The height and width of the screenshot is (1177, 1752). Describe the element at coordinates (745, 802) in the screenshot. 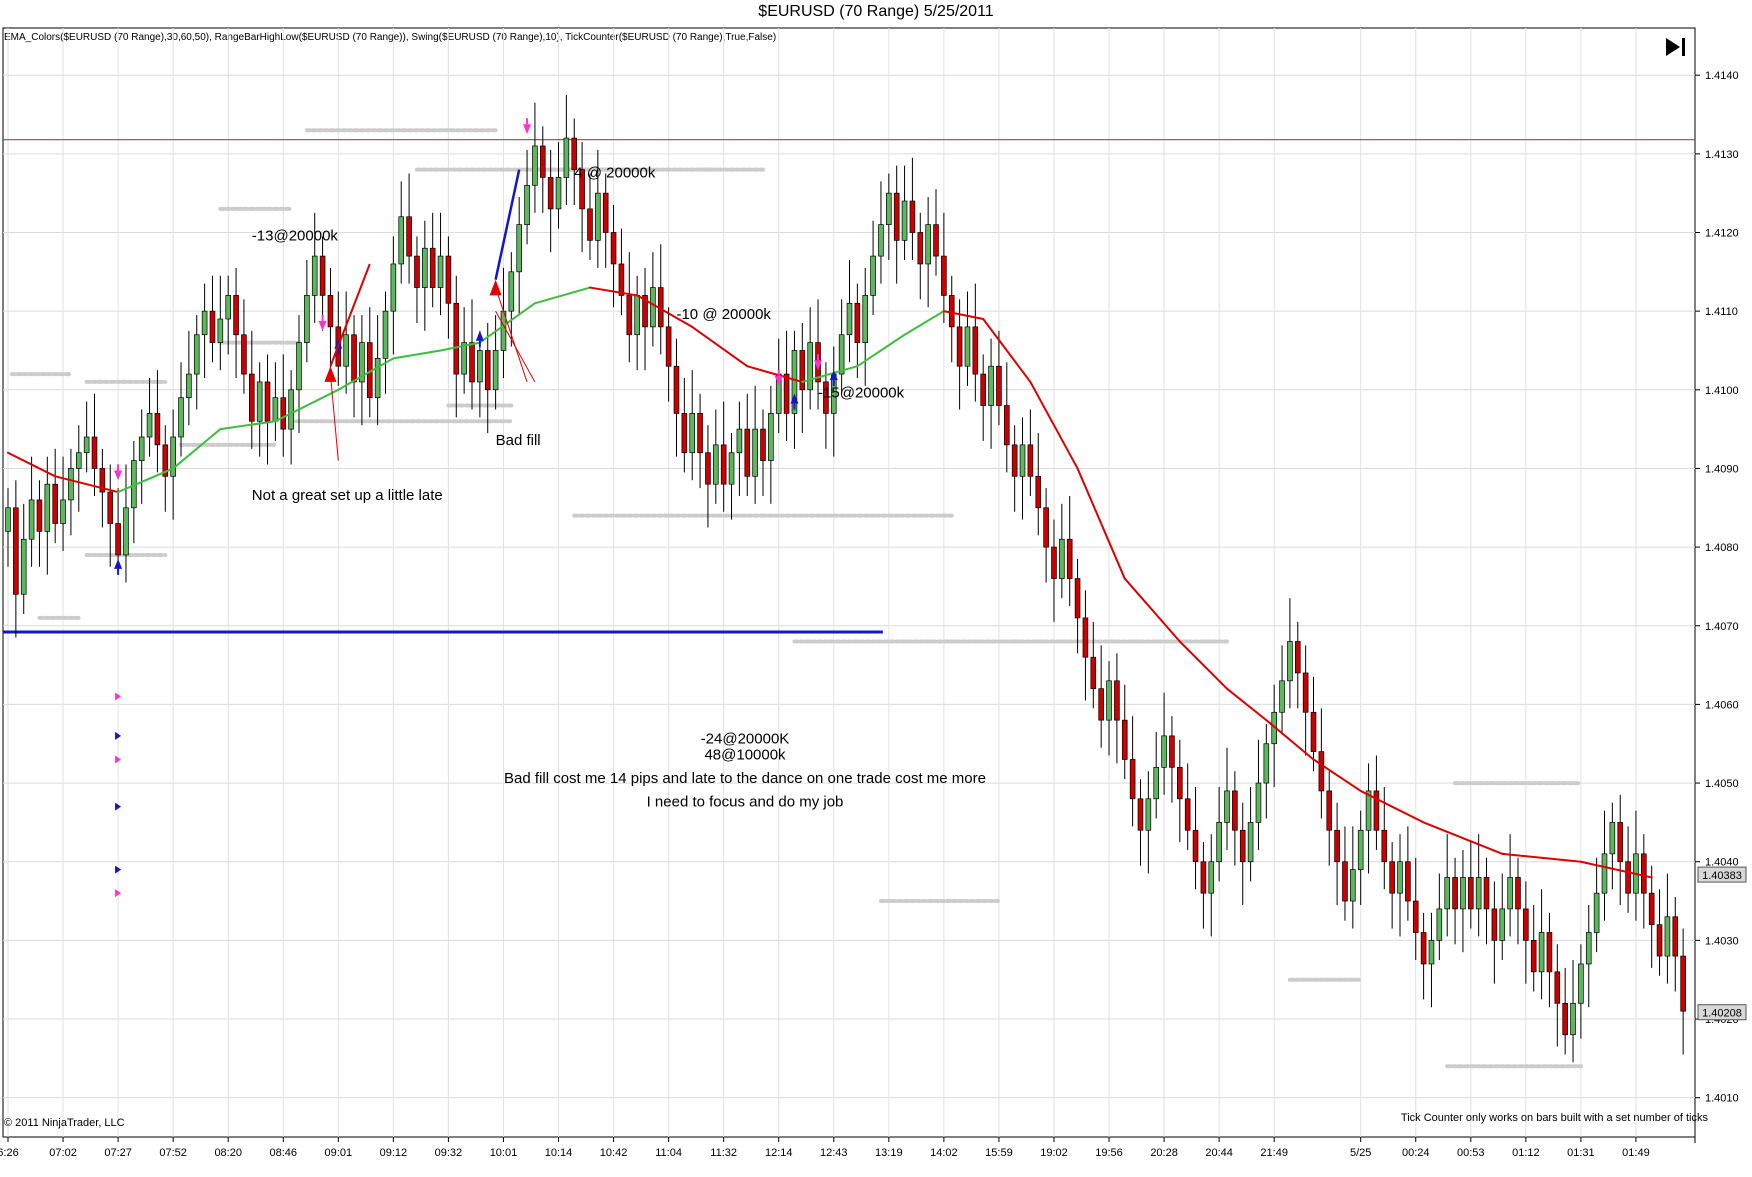

I see `annotation-text: I need to focus and do my job` at that location.